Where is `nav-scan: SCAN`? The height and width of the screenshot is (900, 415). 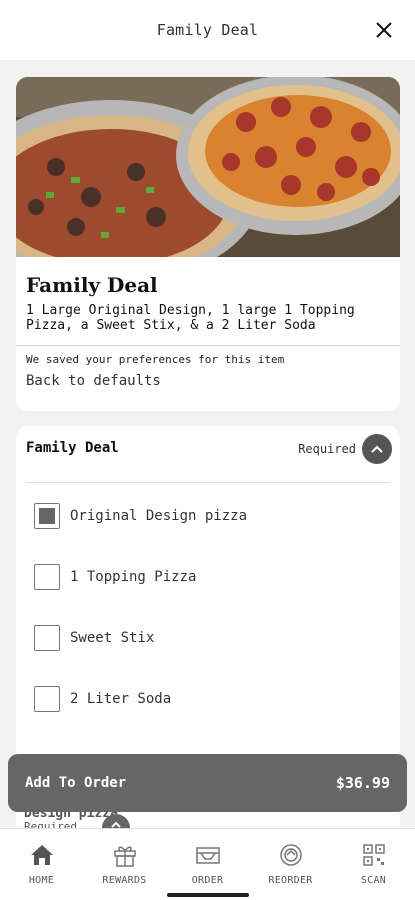 nav-scan: SCAN is located at coordinates (373, 864).